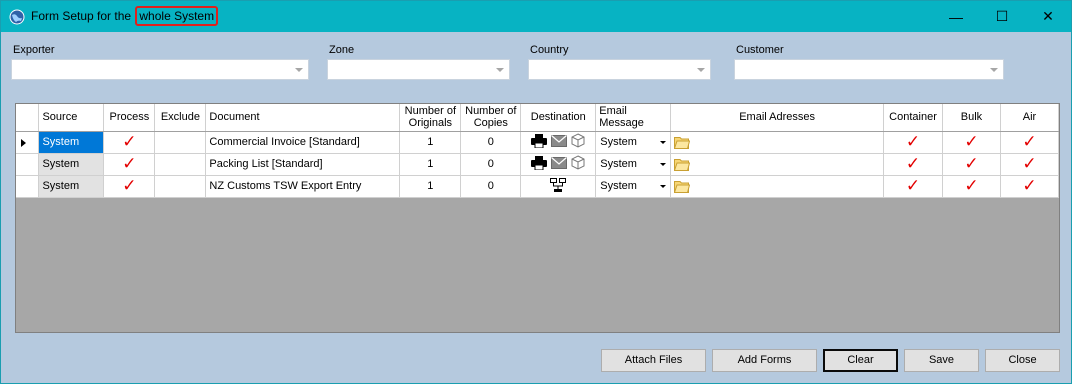 This screenshot has height=384, width=1072. Describe the element at coordinates (129, 118) in the screenshot. I see `col-process: Process` at that location.